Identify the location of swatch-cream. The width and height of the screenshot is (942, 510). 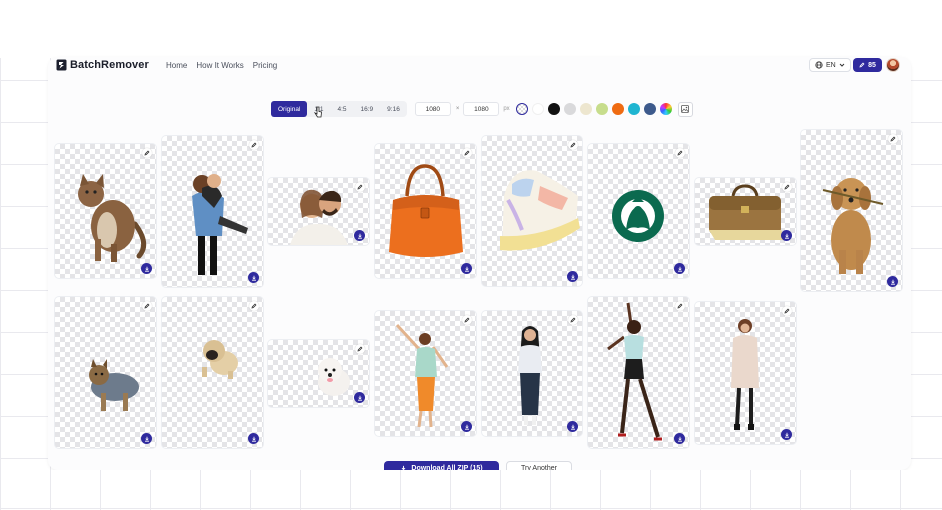
(585, 109).